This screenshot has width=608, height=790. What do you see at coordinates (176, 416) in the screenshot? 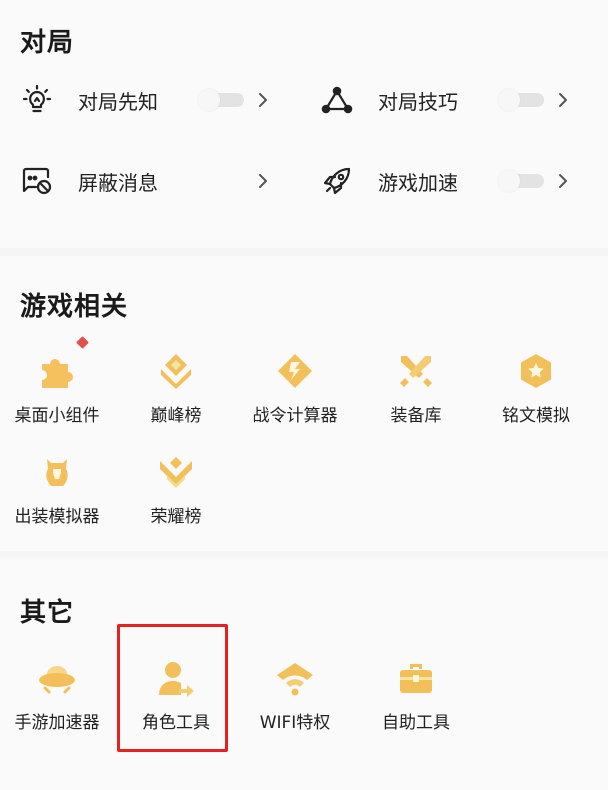
I see `tool-label: 巅峰榜` at bounding box center [176, 416].